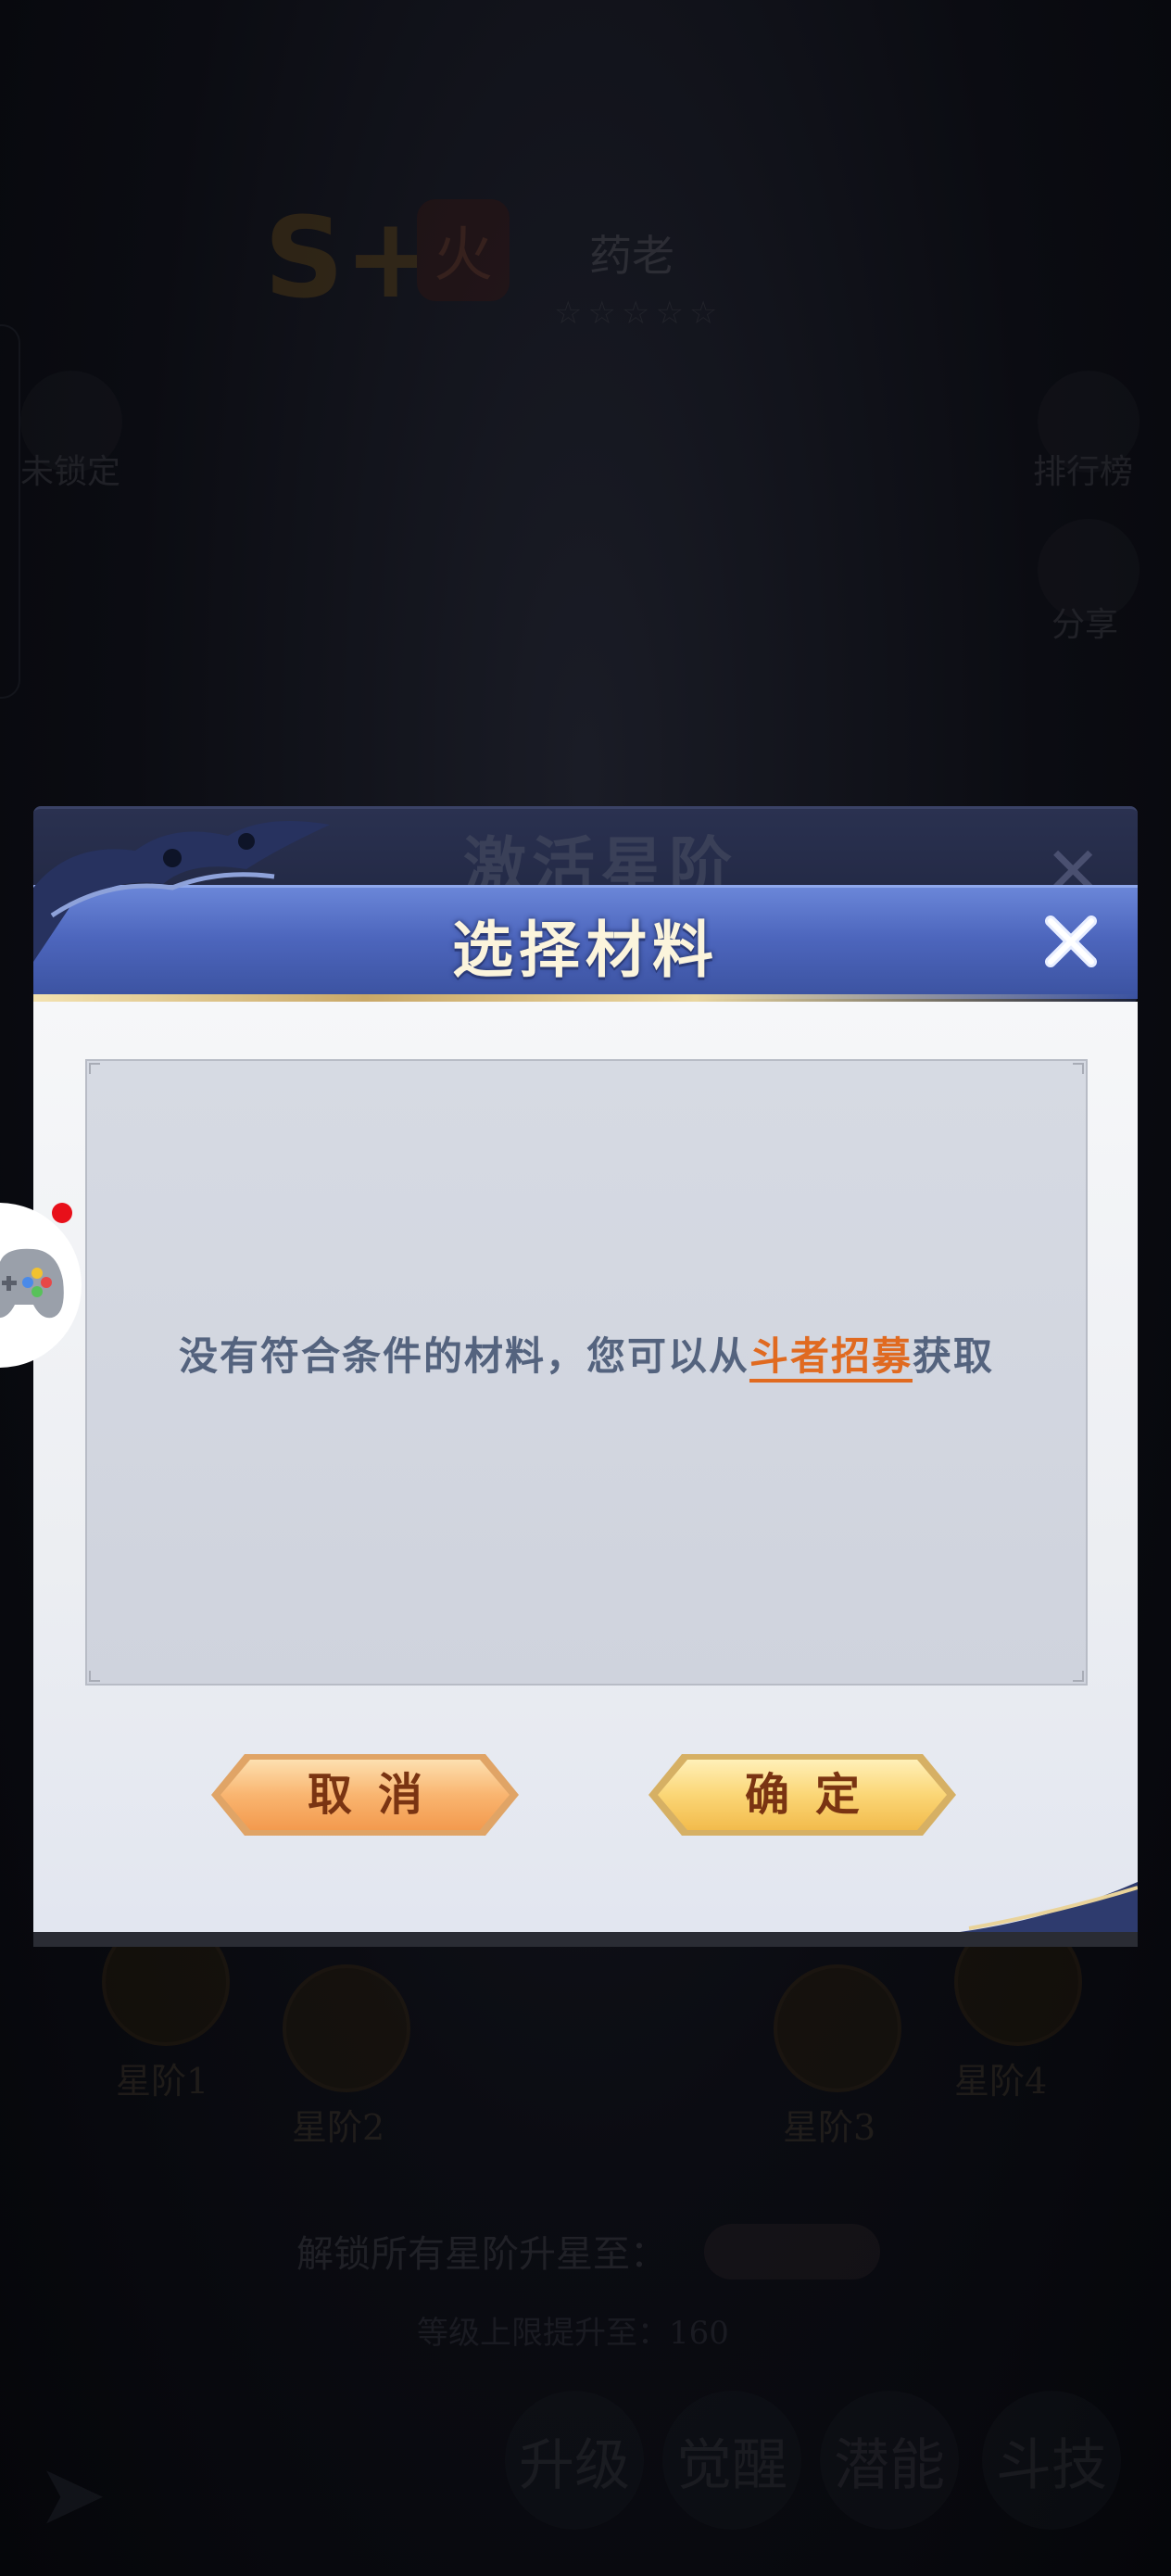  I want to click on hero-stars: ☆☆☆☆☆, so click(639, 313).